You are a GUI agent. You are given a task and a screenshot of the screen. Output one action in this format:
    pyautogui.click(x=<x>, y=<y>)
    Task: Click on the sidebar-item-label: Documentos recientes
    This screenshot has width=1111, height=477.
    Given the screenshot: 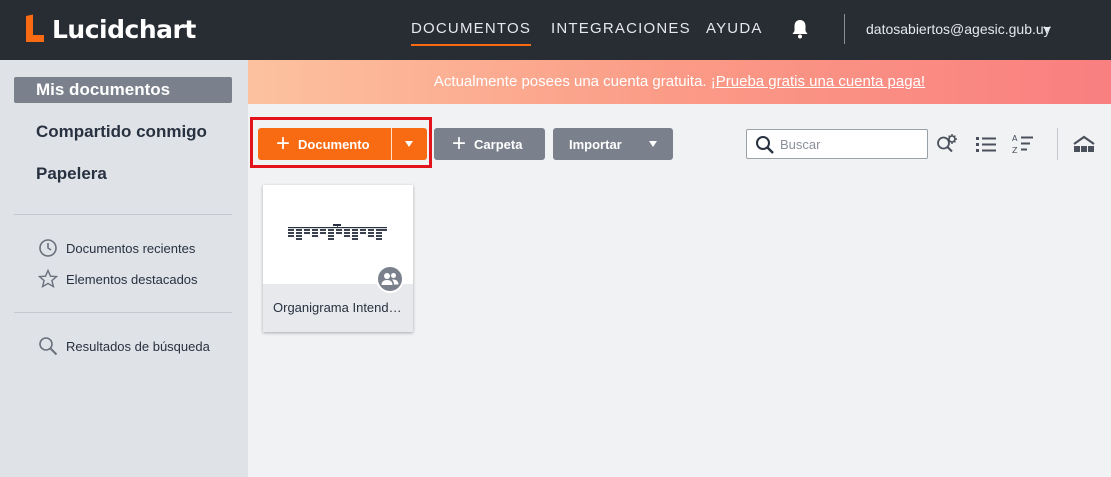 What is the action you would take?
    pyautogui.click(x=131, y=248)
    